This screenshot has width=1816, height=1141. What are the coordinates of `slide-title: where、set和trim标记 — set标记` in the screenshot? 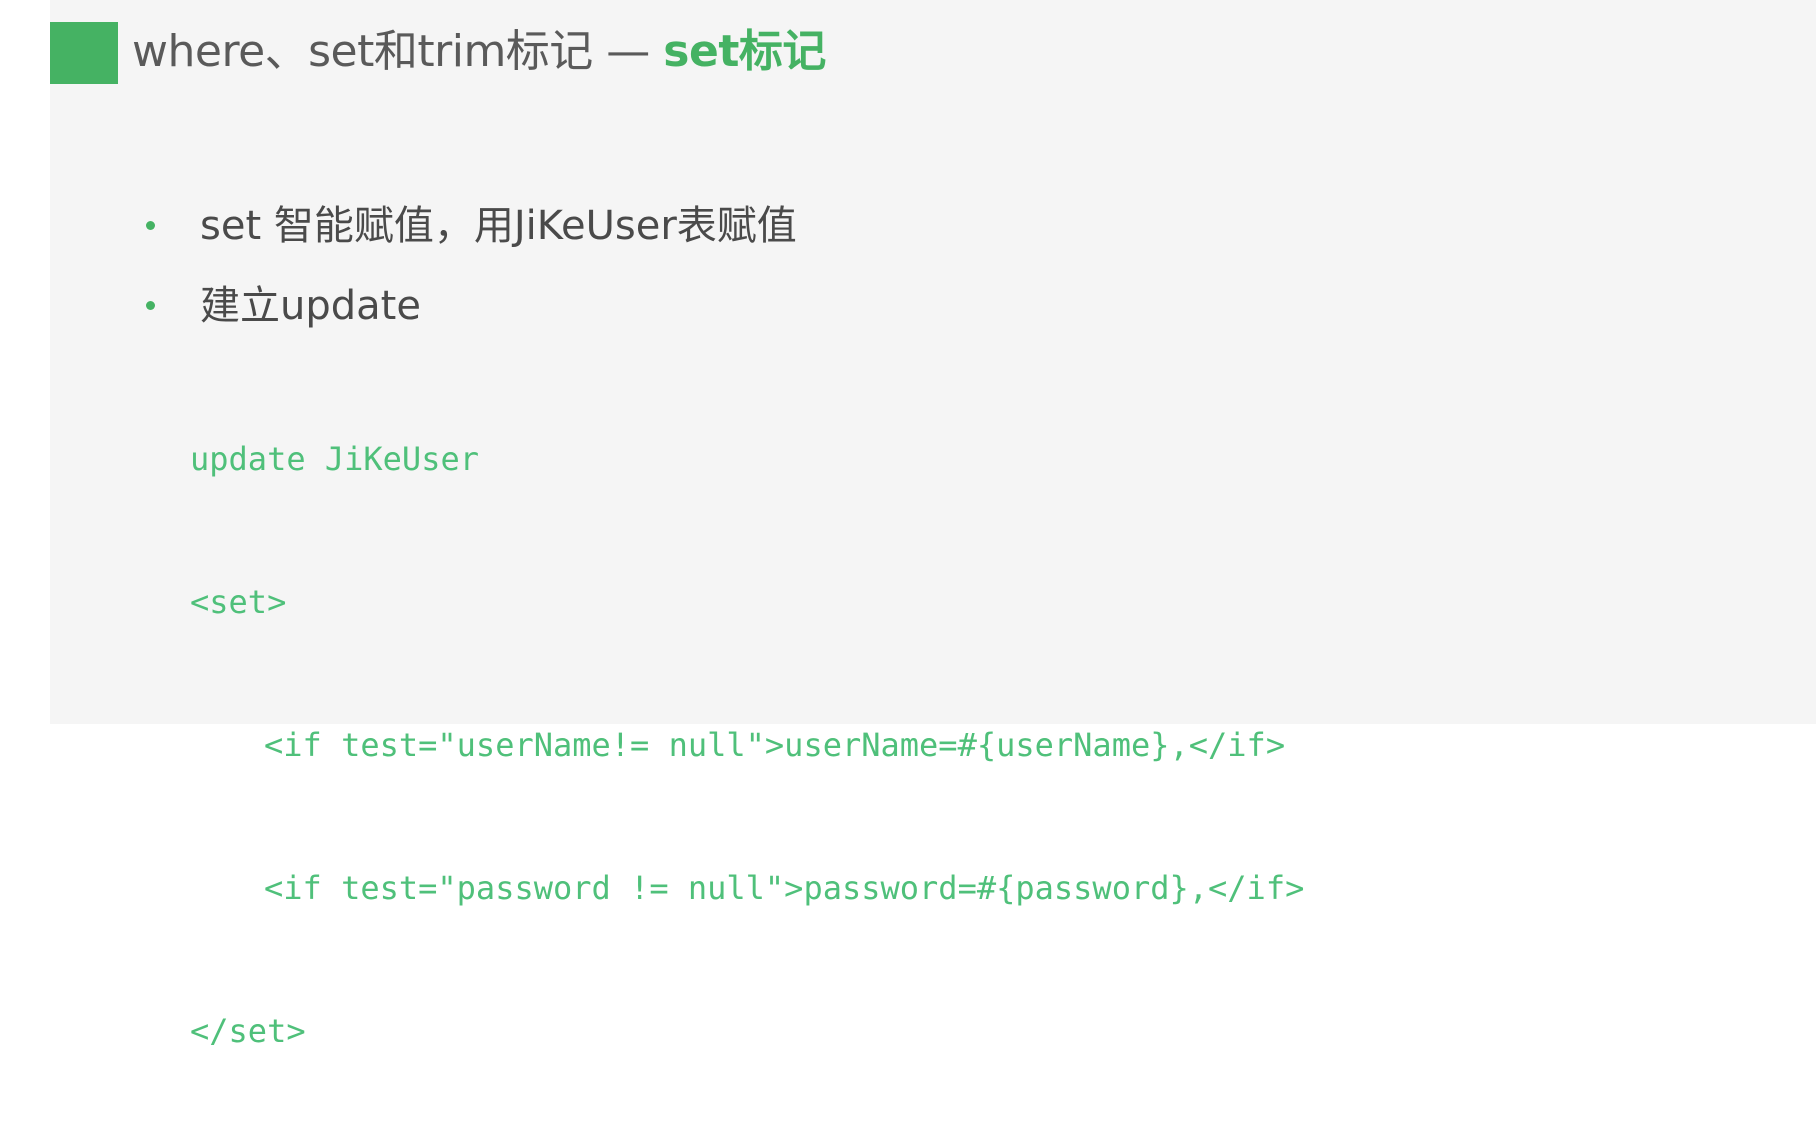 It's located at (479, 52).